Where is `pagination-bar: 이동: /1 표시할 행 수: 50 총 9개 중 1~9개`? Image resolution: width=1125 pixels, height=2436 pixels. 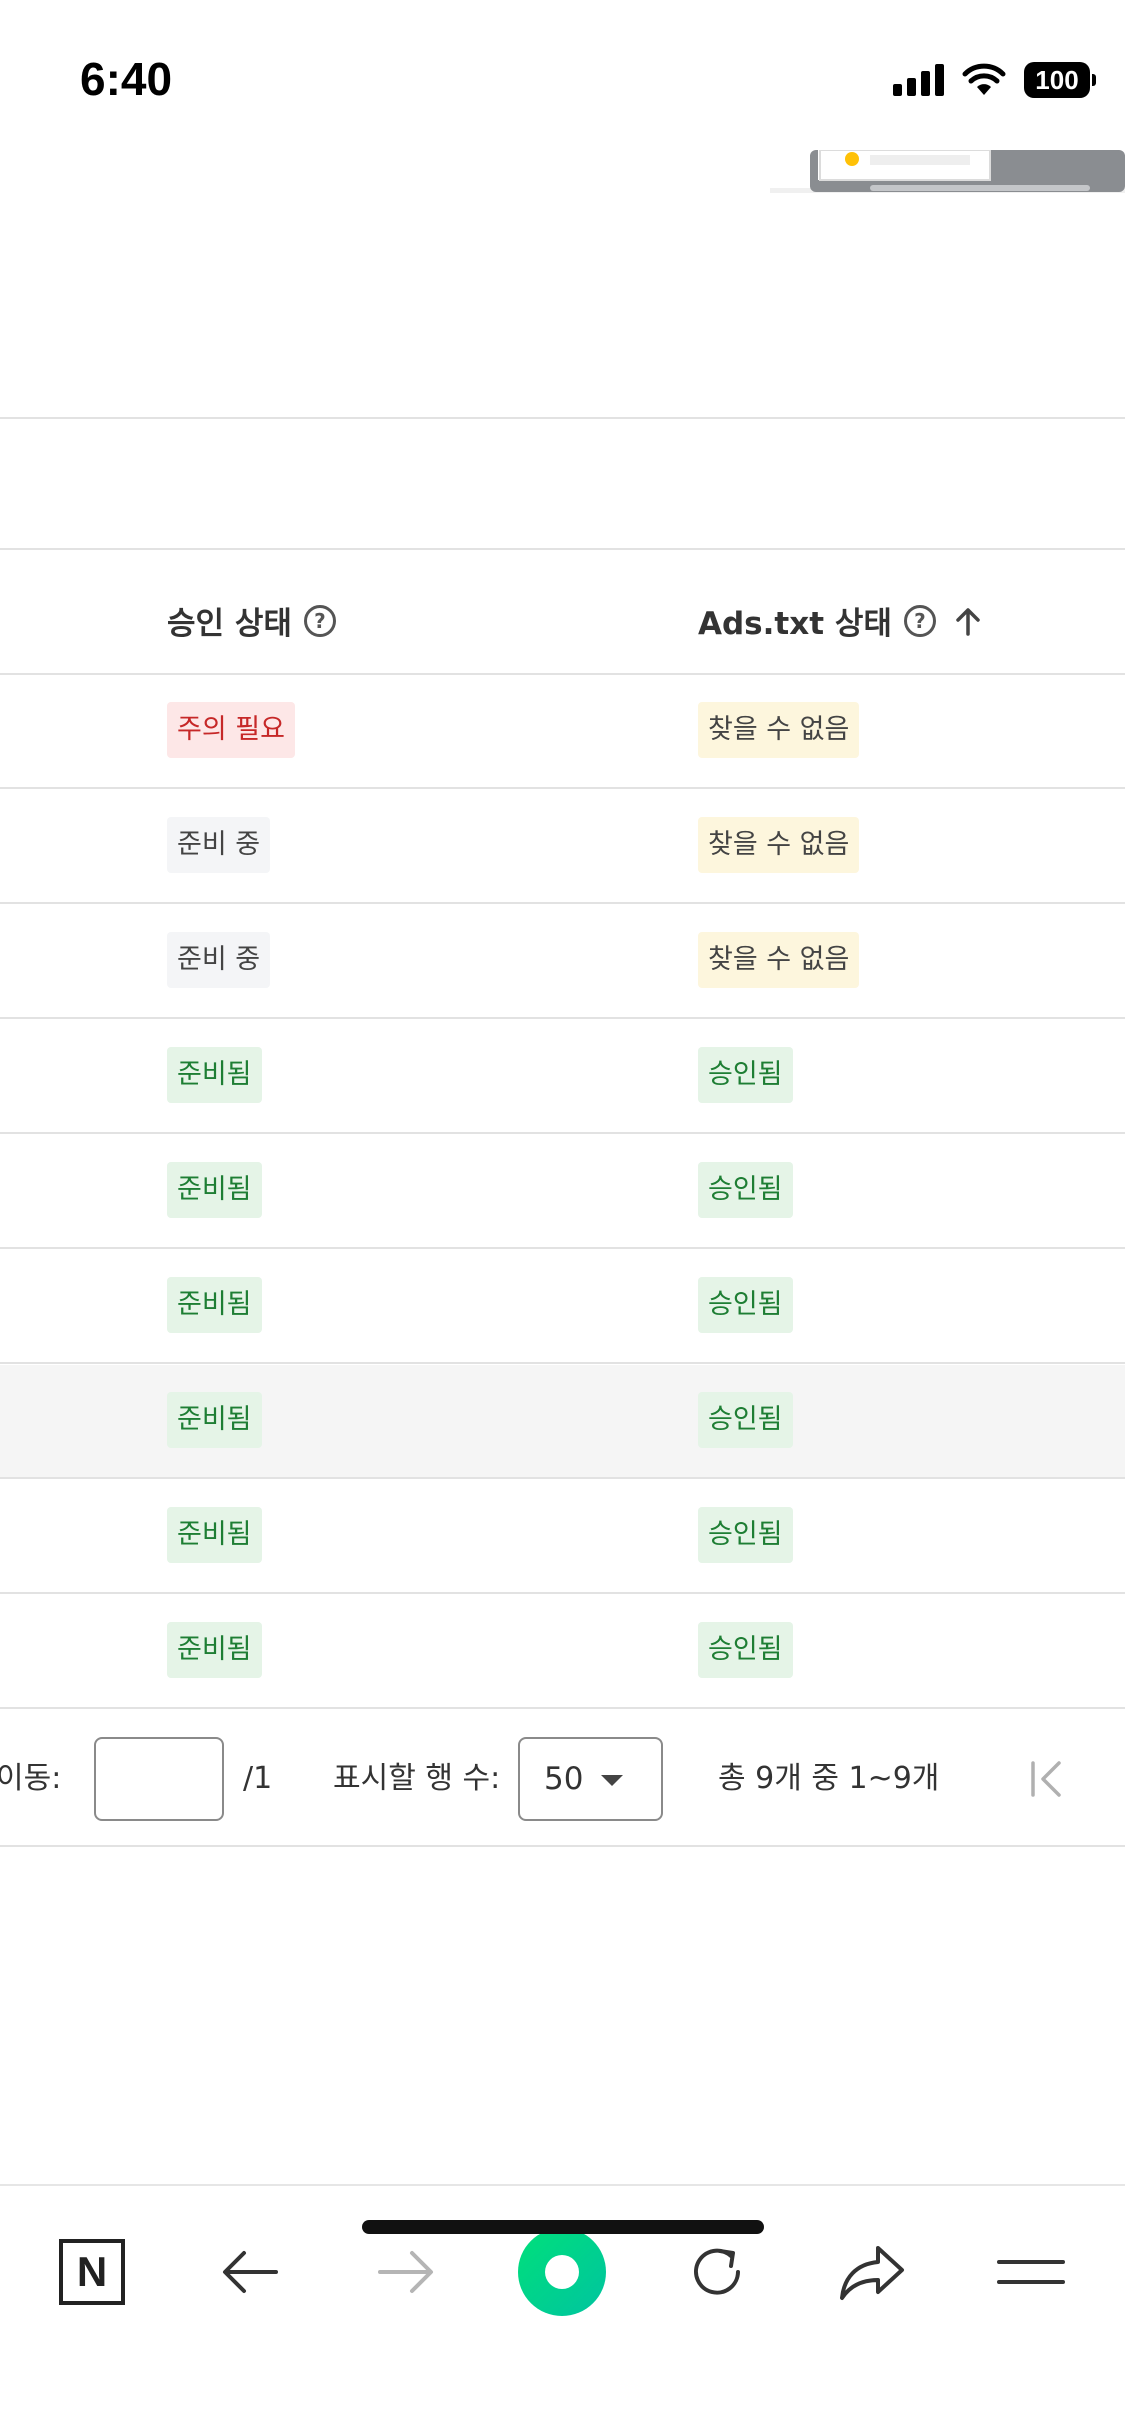
pagination-bar: 이동: /1 표시할 행 수: 50 총 9개 중 1~9개 is located at coordinates (562, 1779).